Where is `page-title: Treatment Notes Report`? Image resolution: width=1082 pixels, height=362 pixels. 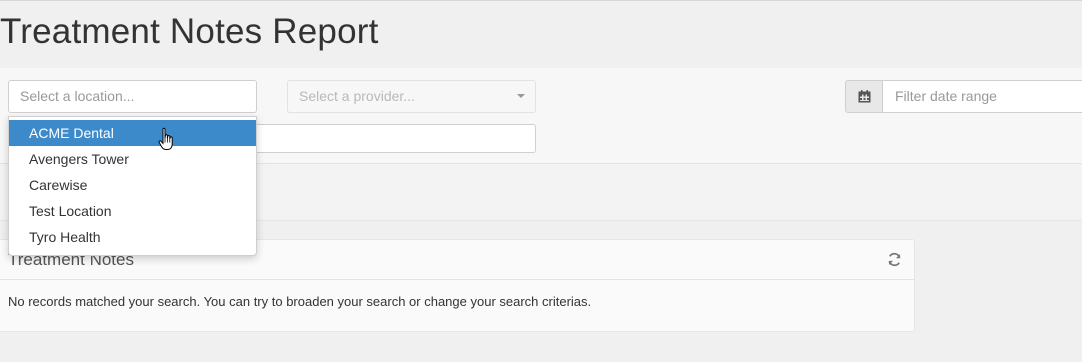
page-title: Treatment Notes Report is located at coordinates (189, 31).